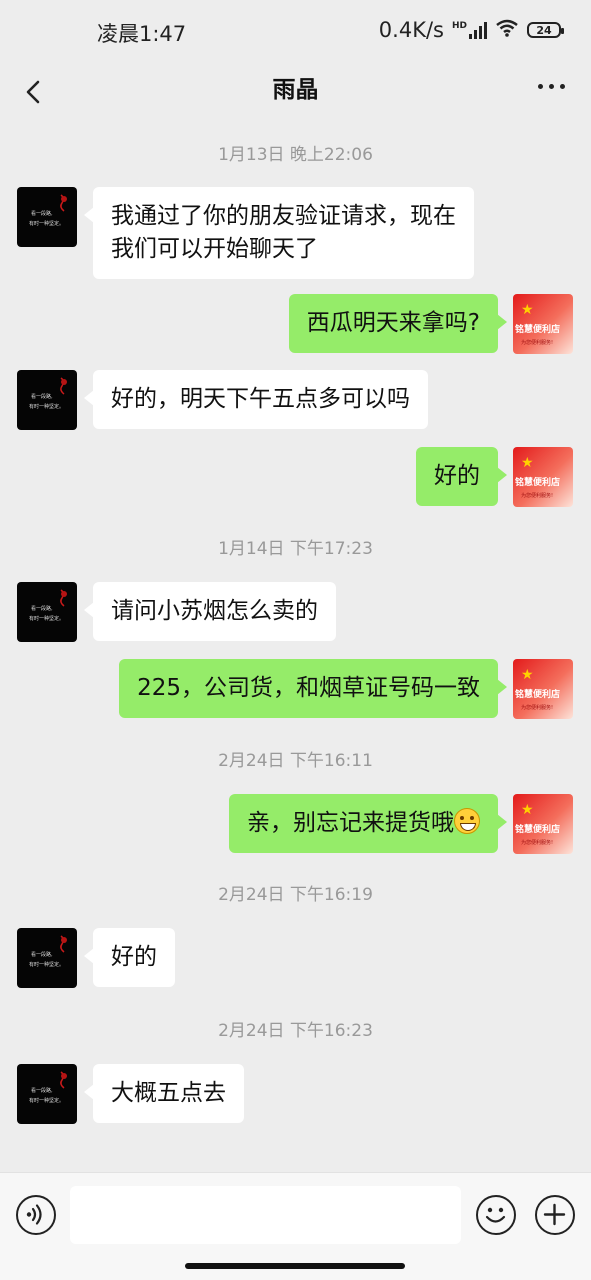 The width and height of the screenshot is (591, 1280). I want to click on message-bubble: 请问小苏烟怎么卖的, so click(210, 611).